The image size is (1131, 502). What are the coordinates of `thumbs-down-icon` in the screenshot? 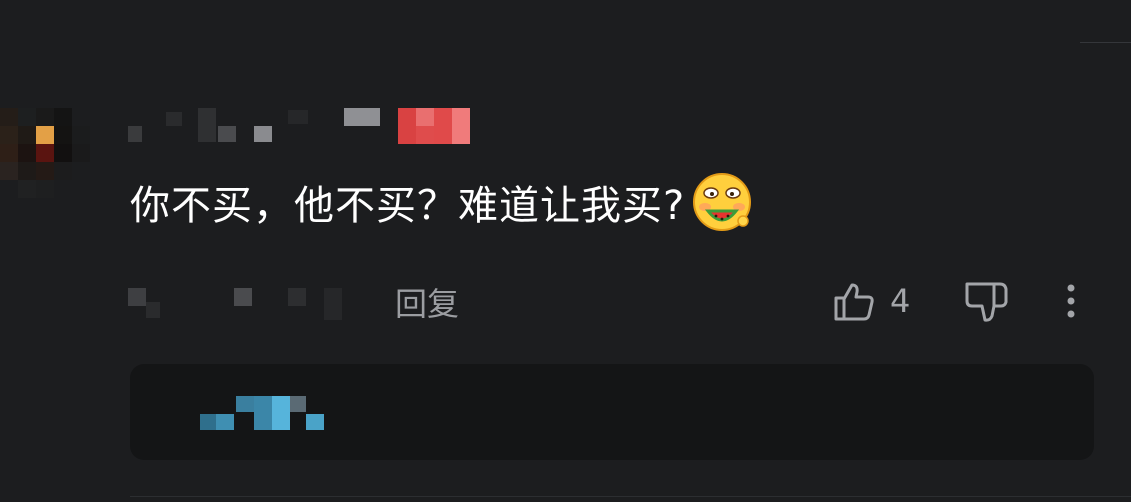 It's located at (986, 302).